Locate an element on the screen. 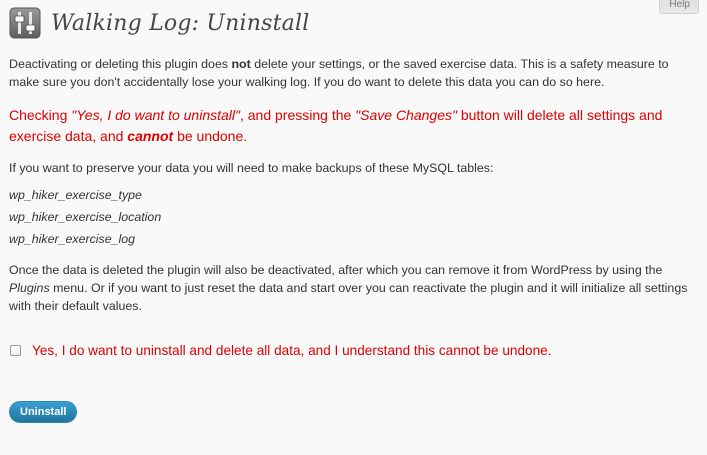 The image size is (707, 455). help-tab: Help is located at coordinates (679, 7).